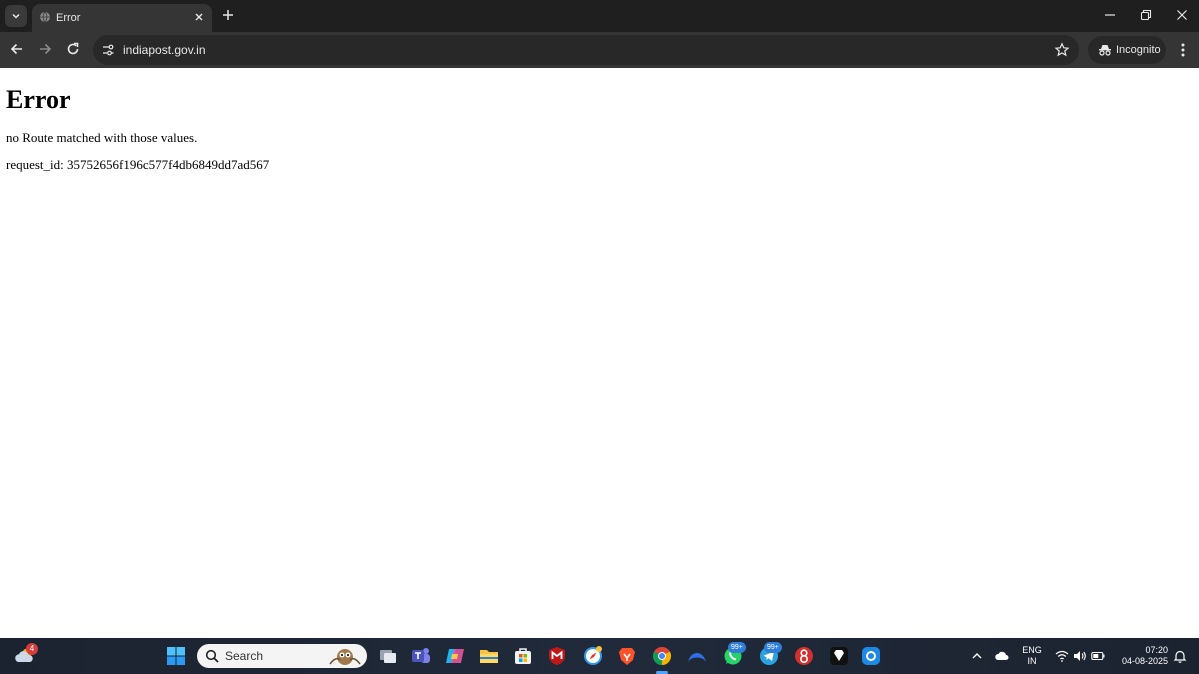 This screenshot has width=1199, height=674. What do you see at coordinates (977, 656) in the screenshot?
I see `show-hidden-icons-chevron-icon` at bounding box center [977, 656].